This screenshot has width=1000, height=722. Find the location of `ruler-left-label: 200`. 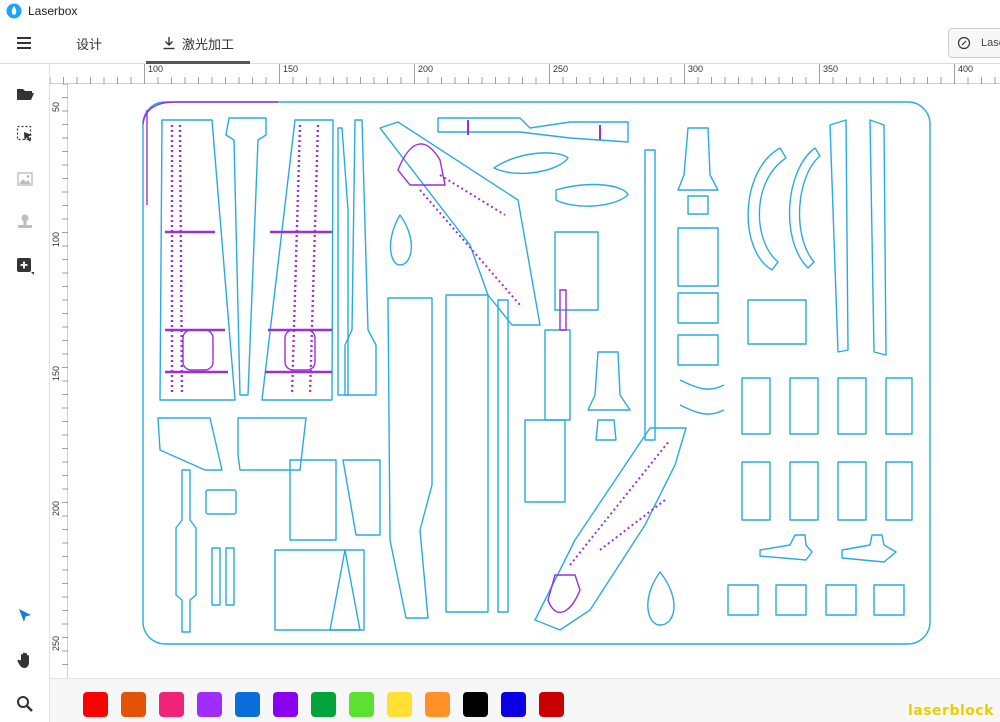

ruler-left-label: 200 is located at coordinates (56, 508).